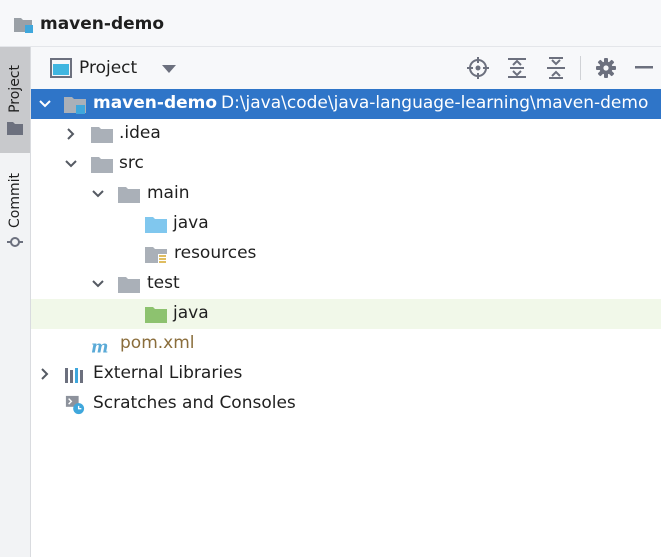 This screenshot has height=557, width=661. I want to click on tree-node-pom: m pom.xml, so click(346, 344).